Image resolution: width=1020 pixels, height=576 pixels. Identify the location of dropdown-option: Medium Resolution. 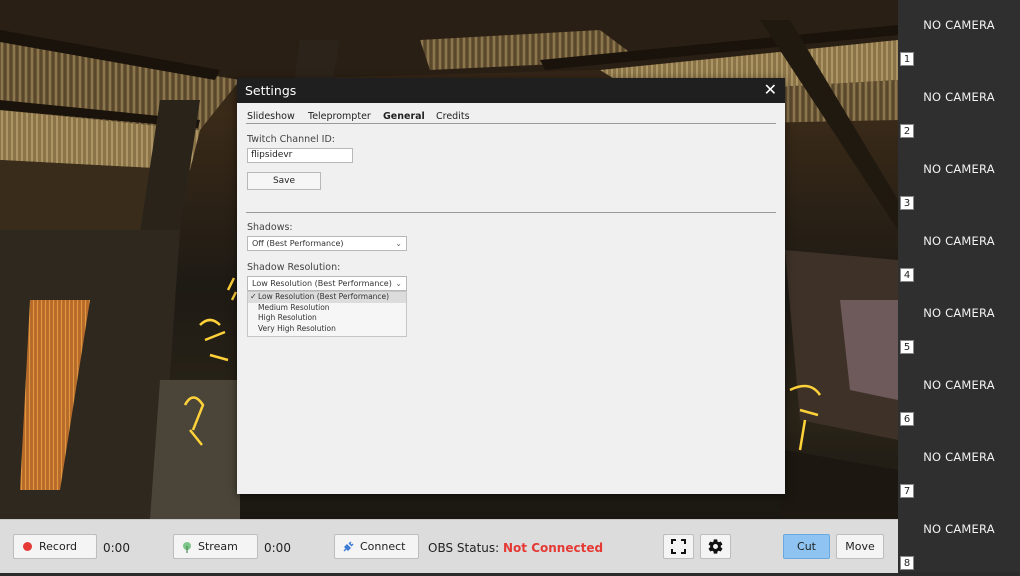
(327, 308).